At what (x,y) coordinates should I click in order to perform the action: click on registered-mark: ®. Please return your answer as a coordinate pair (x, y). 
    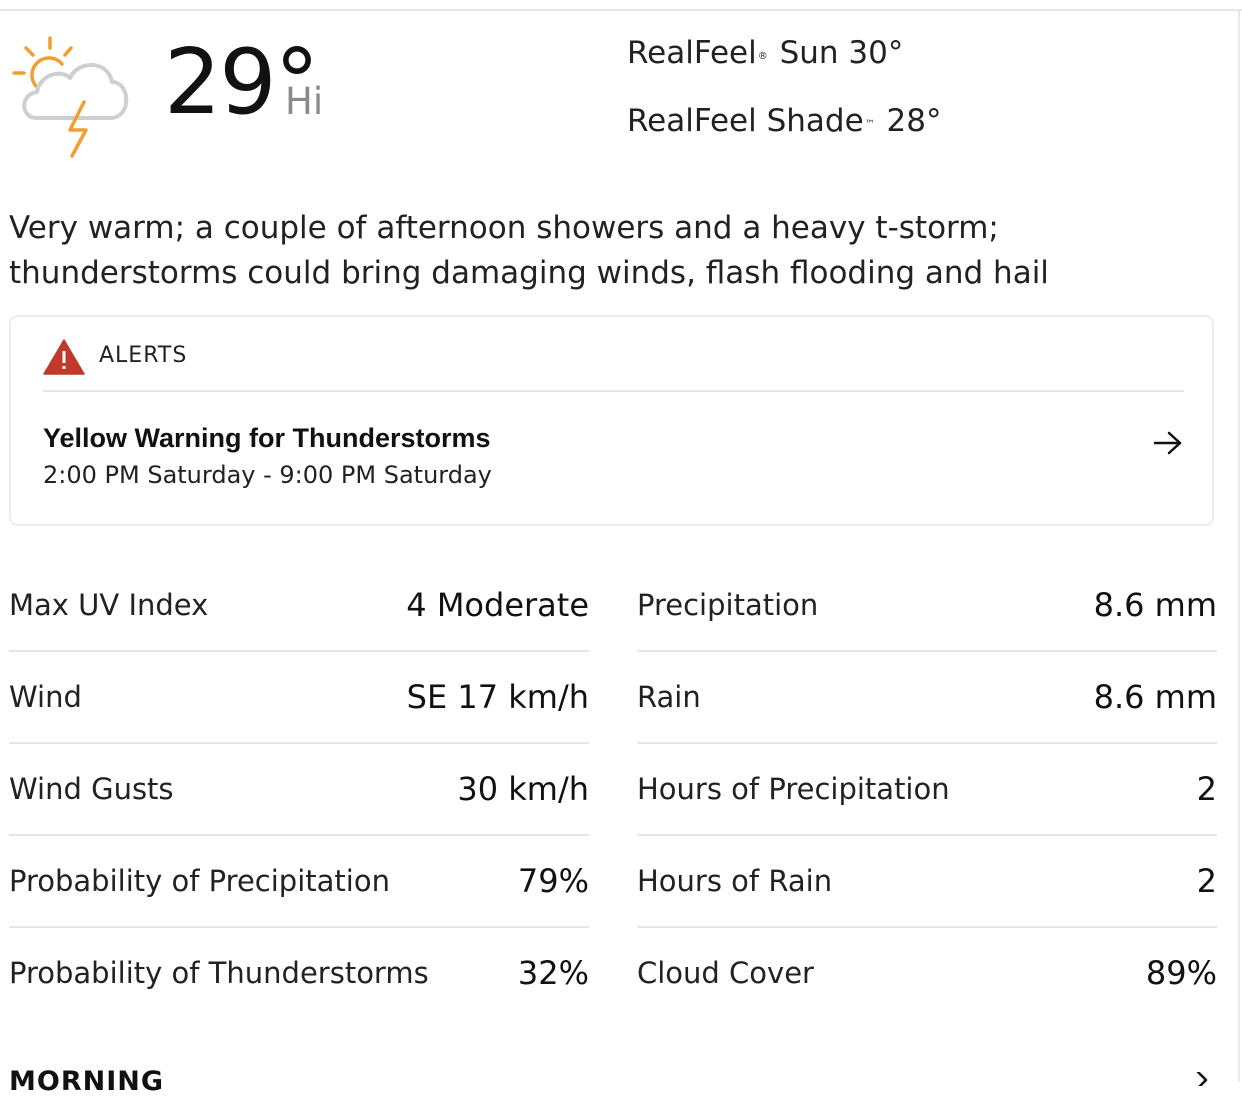
    Looking at the image, I should click on (762, 56).